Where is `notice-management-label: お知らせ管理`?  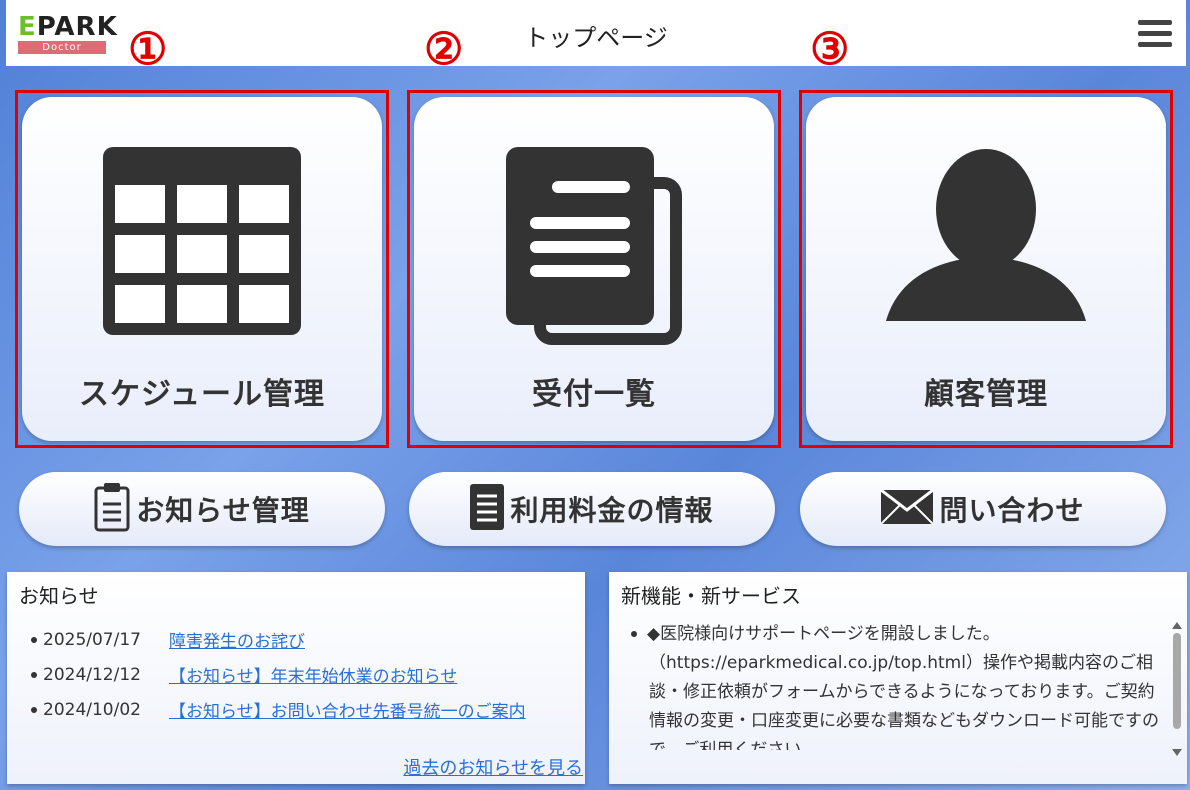
notice-management-label: お知らせ管理 is located at coordinates (223, 510).